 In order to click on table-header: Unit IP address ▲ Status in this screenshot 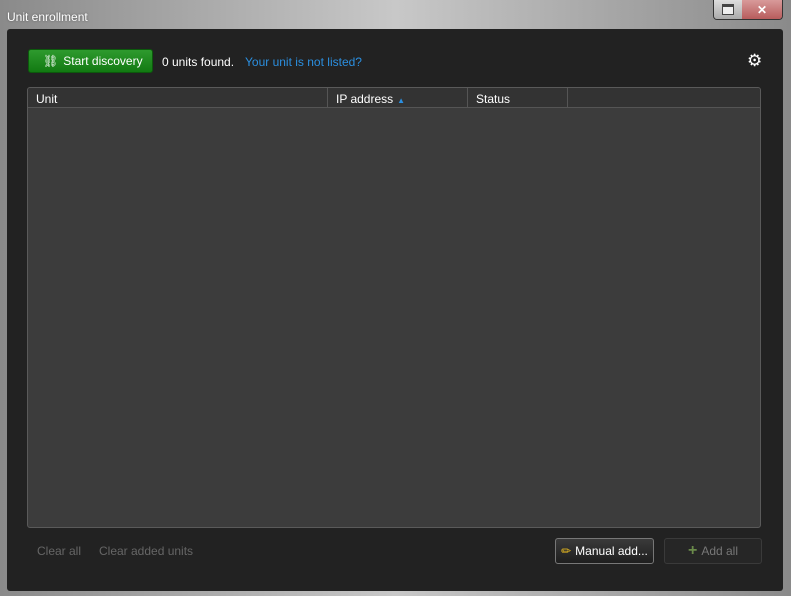, I will do `click(394, 98)`.